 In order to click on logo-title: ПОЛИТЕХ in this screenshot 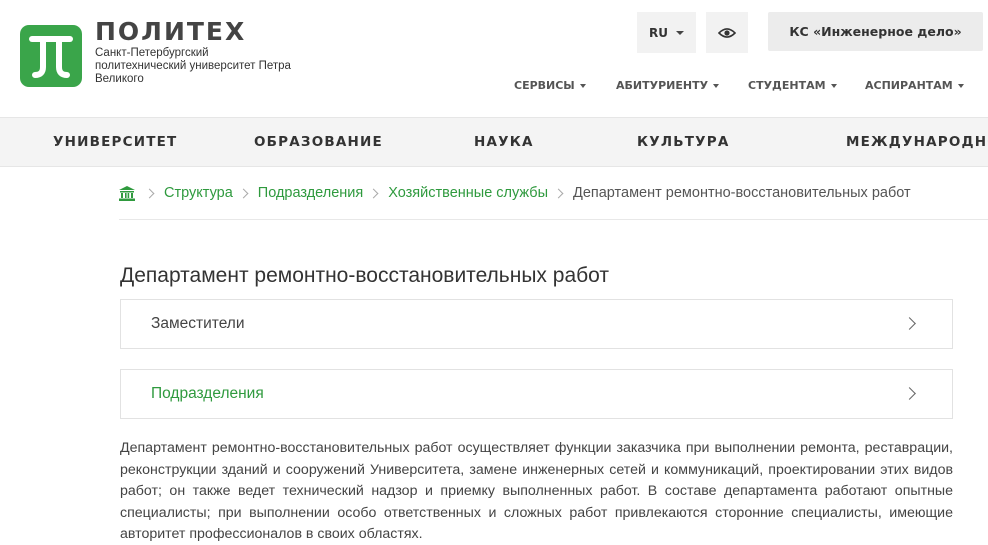, I will do `click(170, 31)`.